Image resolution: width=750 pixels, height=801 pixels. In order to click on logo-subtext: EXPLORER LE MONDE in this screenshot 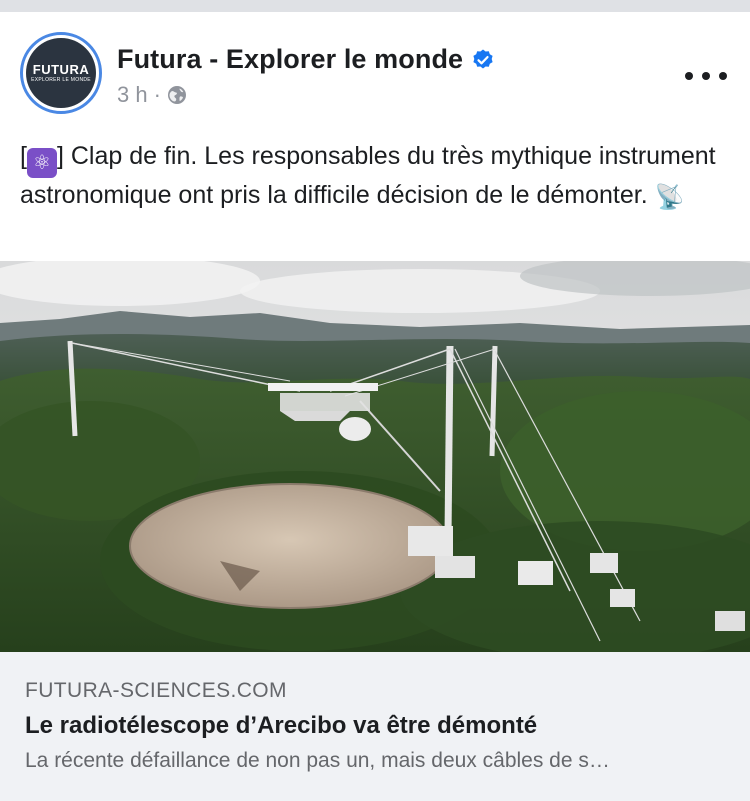, I will do `click(61, 79)`.